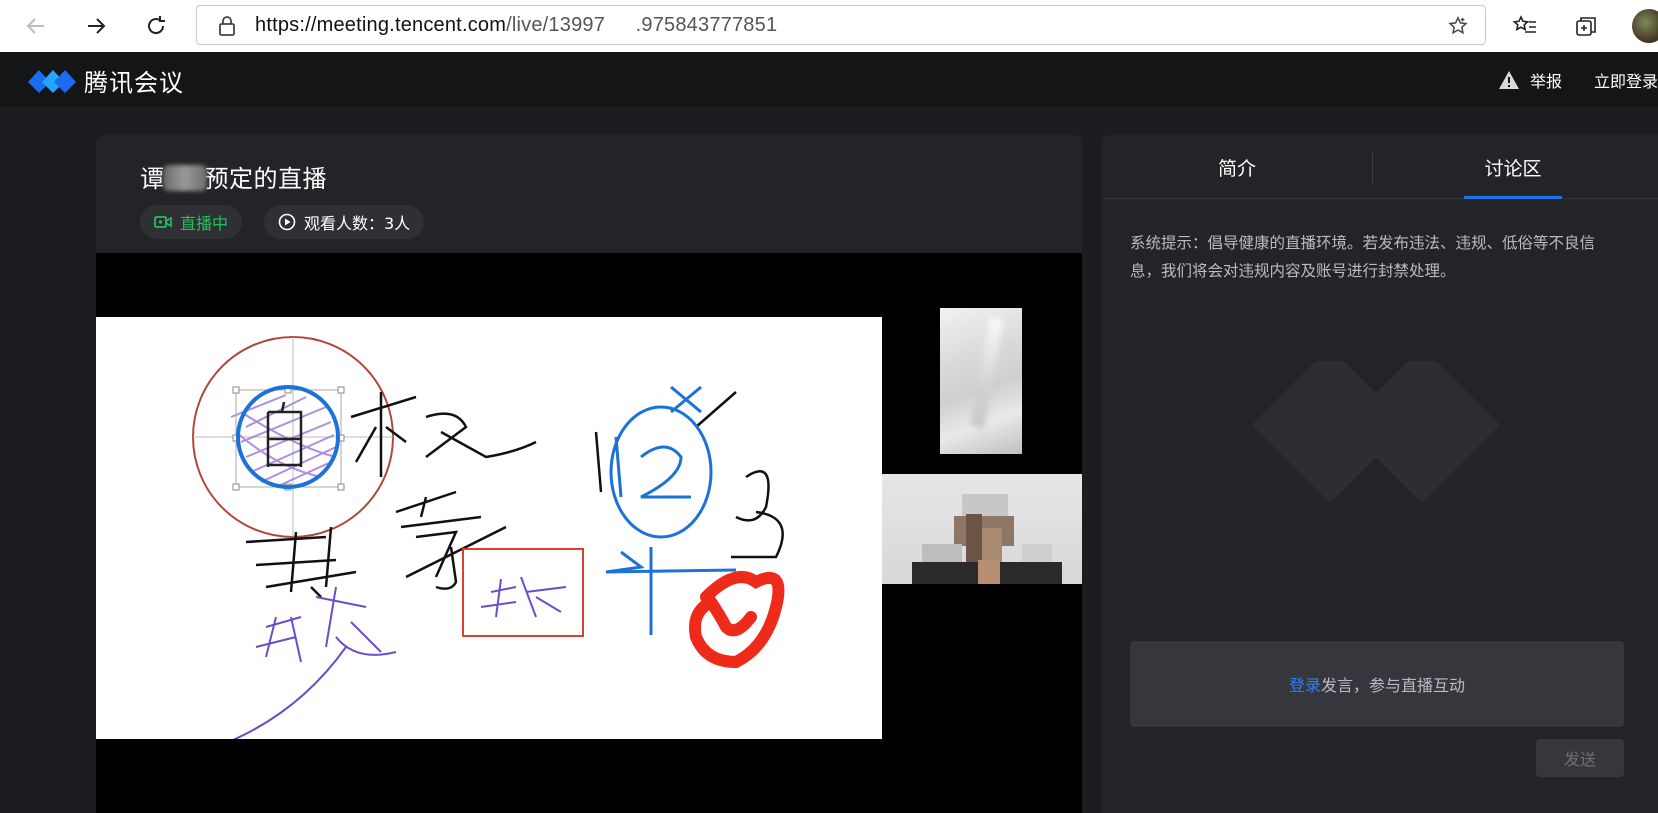 The height and width of the screenshot is (813, 1658). I want to click on participant-video-thumbnail, so click(981, 381).